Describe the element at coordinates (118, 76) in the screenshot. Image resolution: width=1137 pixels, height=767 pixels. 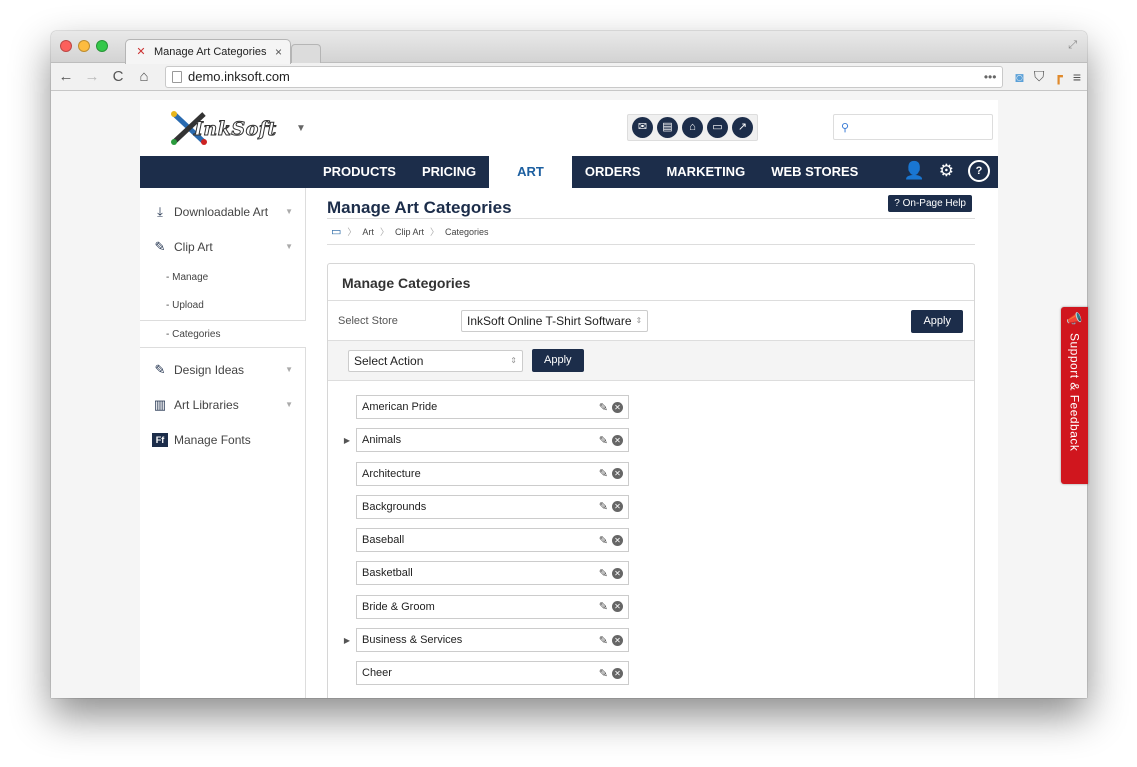
I see `reload-icon: C` at that location.